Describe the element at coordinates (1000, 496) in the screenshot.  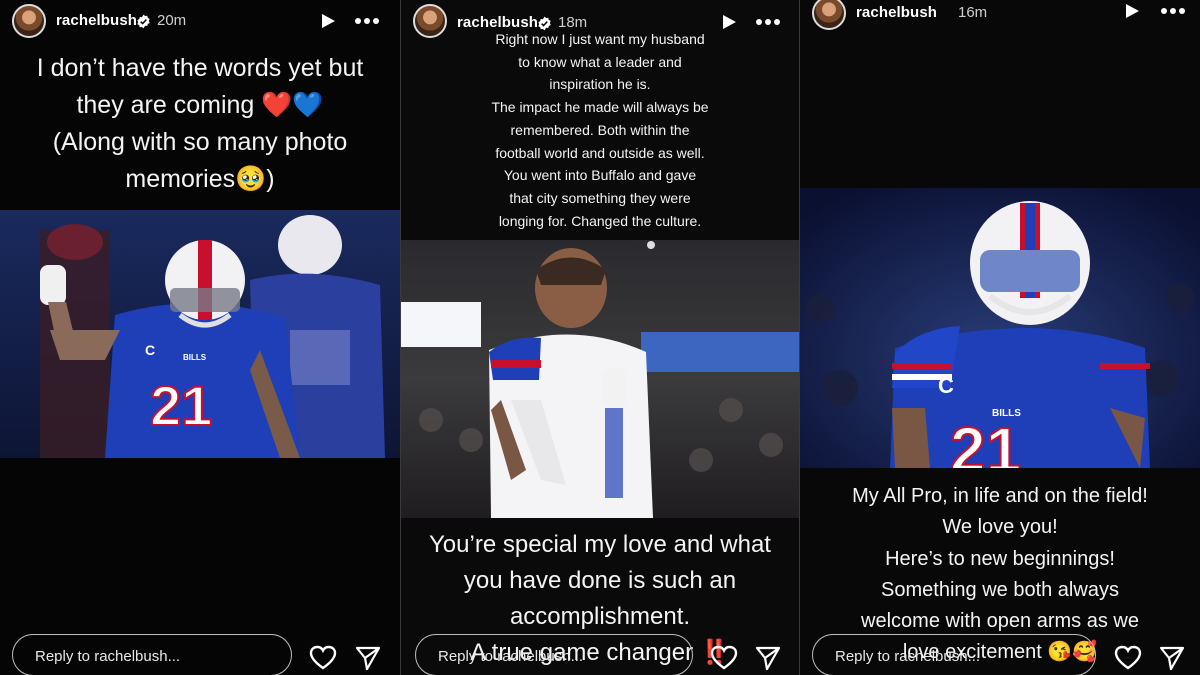
I see `caption-line: My All Pro, in life and on the field!` at that location.